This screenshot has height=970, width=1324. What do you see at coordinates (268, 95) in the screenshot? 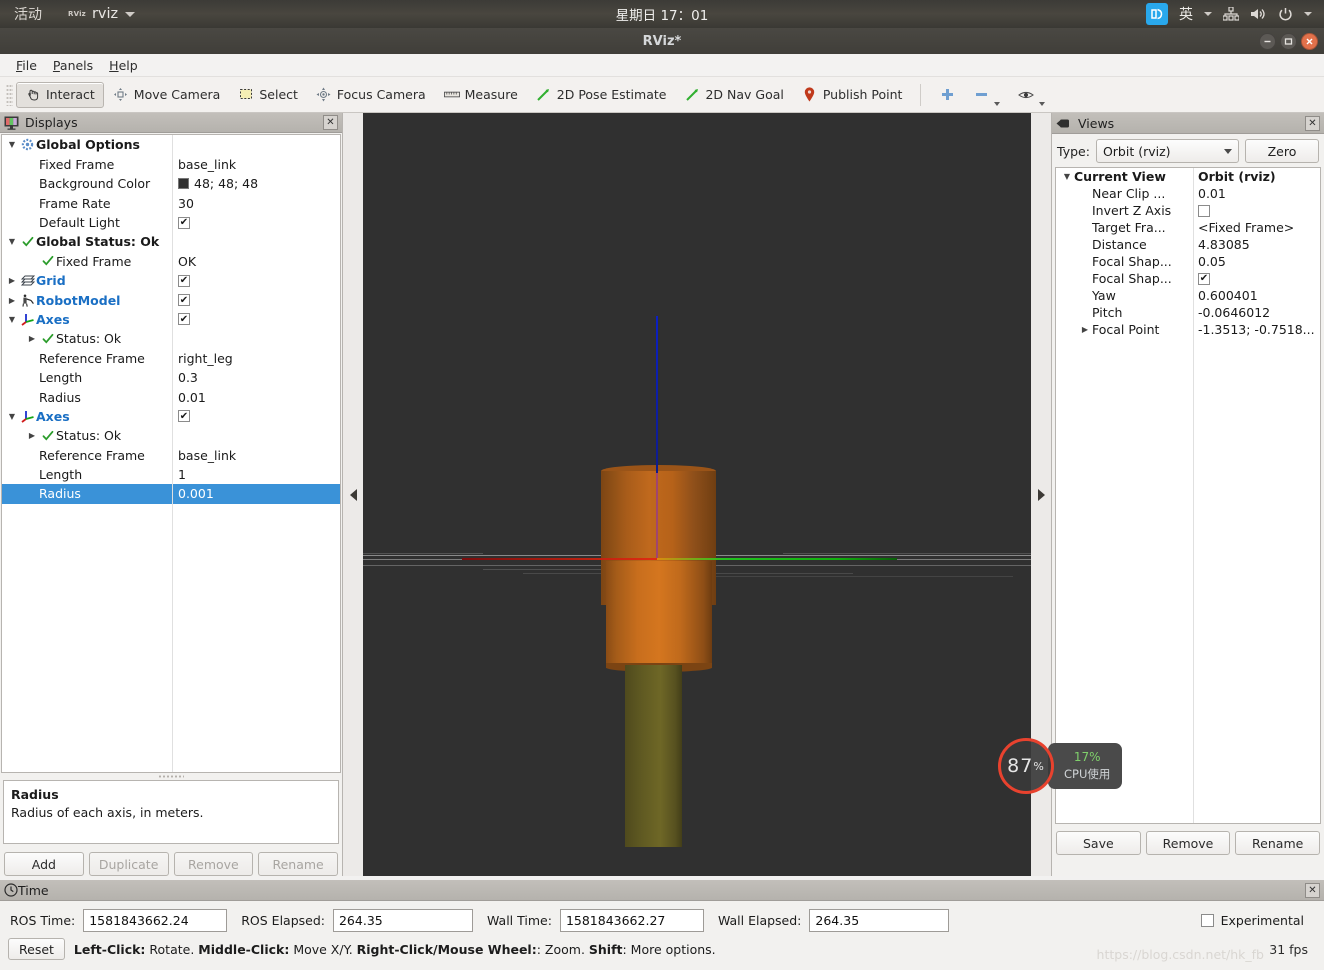
I see `tool-select: Select` at bounding box center [268, 95].